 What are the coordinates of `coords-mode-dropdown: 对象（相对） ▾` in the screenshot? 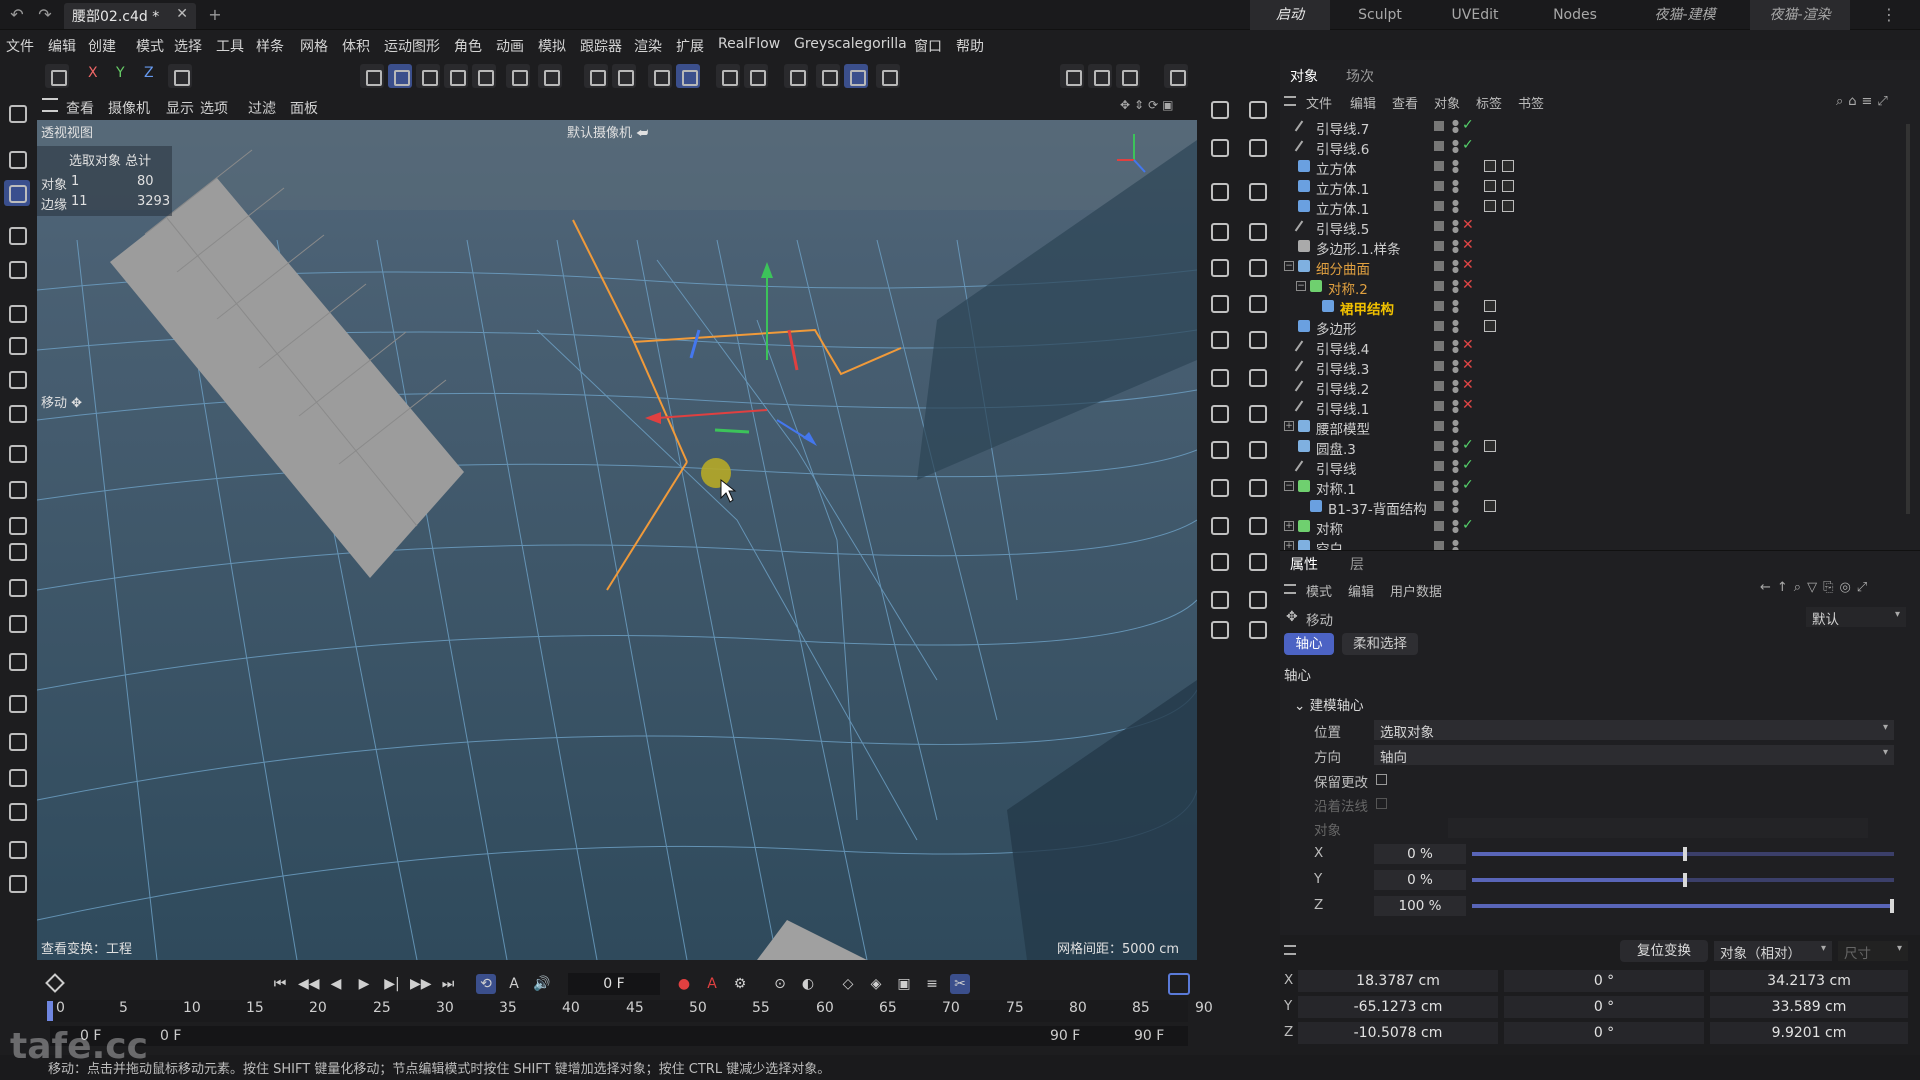 It's located at (1773, 951).